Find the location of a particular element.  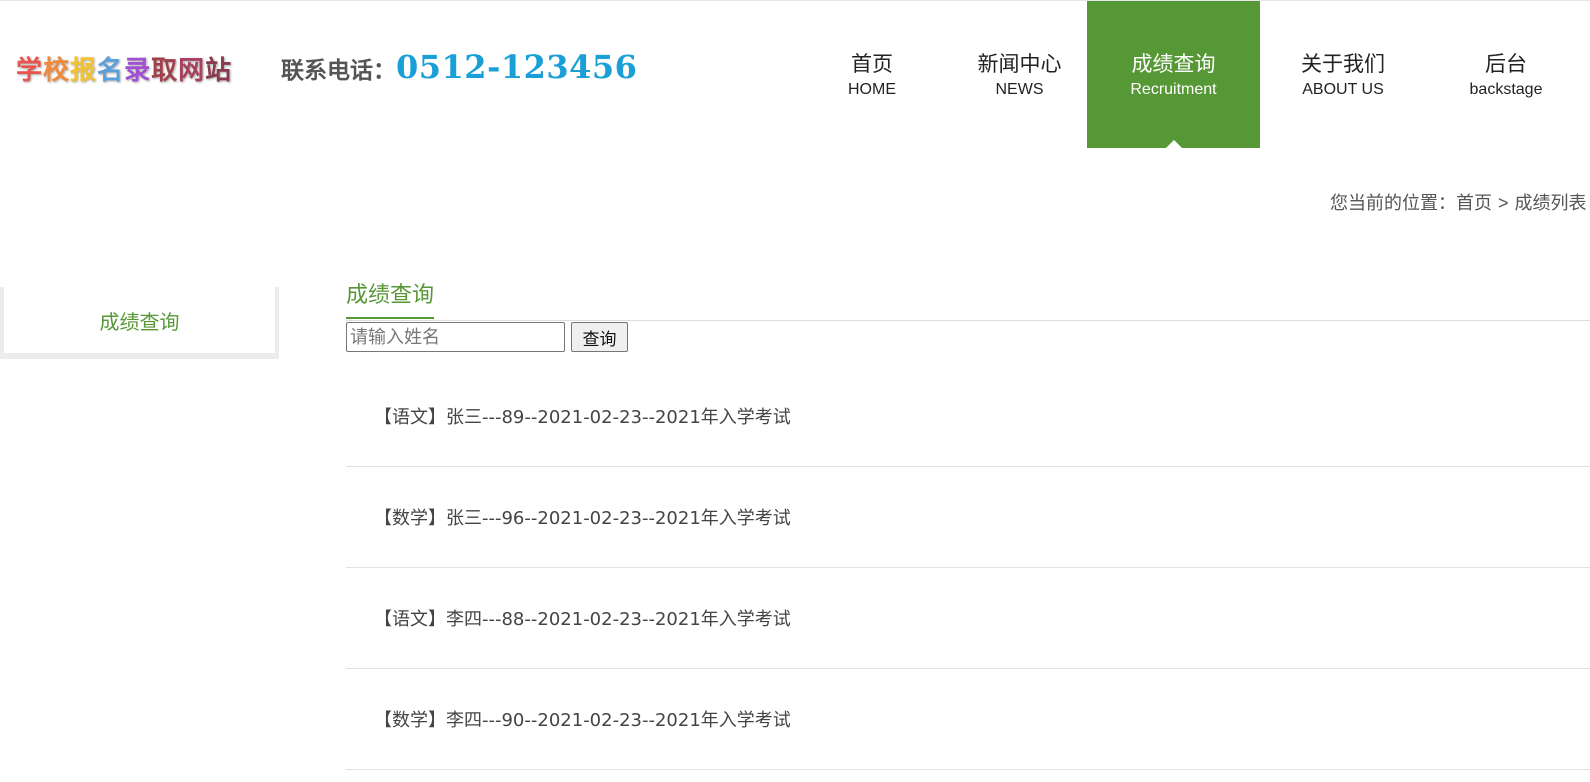

breadcrumb-prefix: 您当前的位置： is located at coordinates (1393, 203).